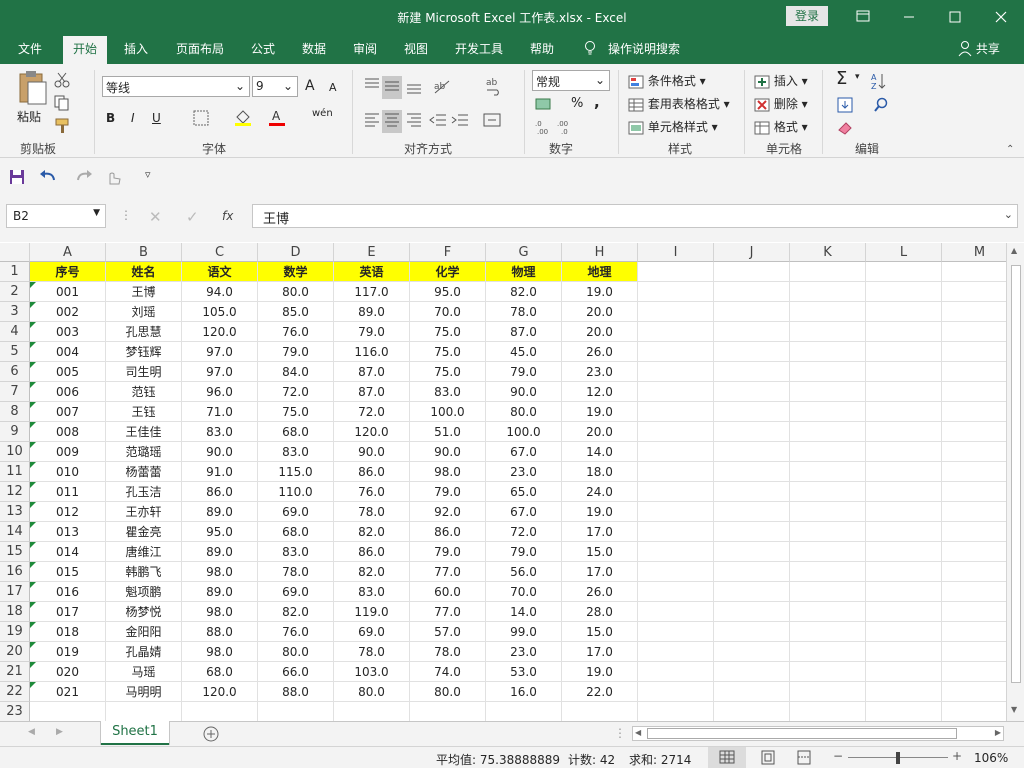 This screenshot has width=1024, height=768. Describe the element at coordinates (144, 532) in the screenshot. I see `data-cell: 瞿金亮` at that location.